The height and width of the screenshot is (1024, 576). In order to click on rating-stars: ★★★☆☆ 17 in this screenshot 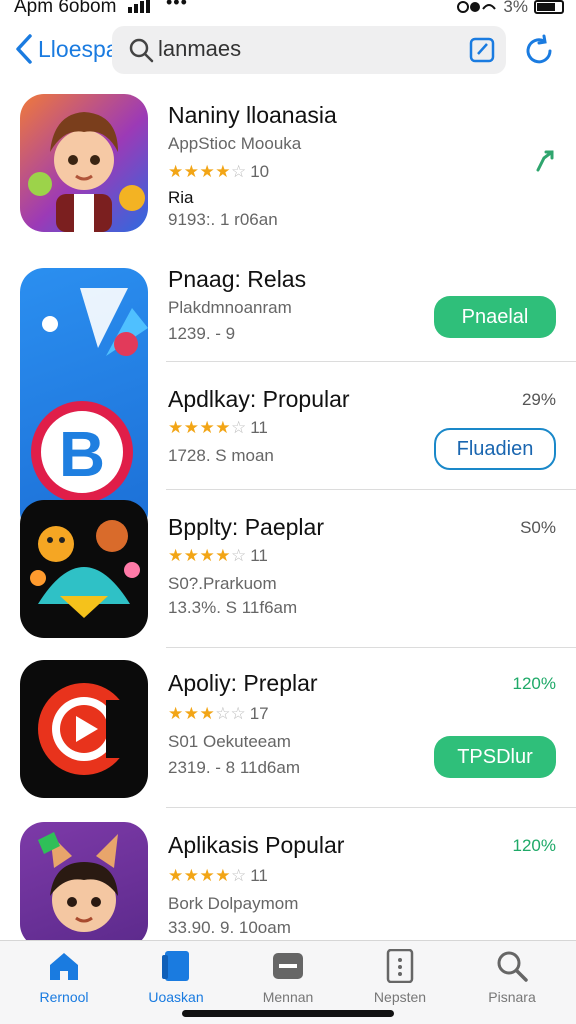, I will do `click(218, 713)`.